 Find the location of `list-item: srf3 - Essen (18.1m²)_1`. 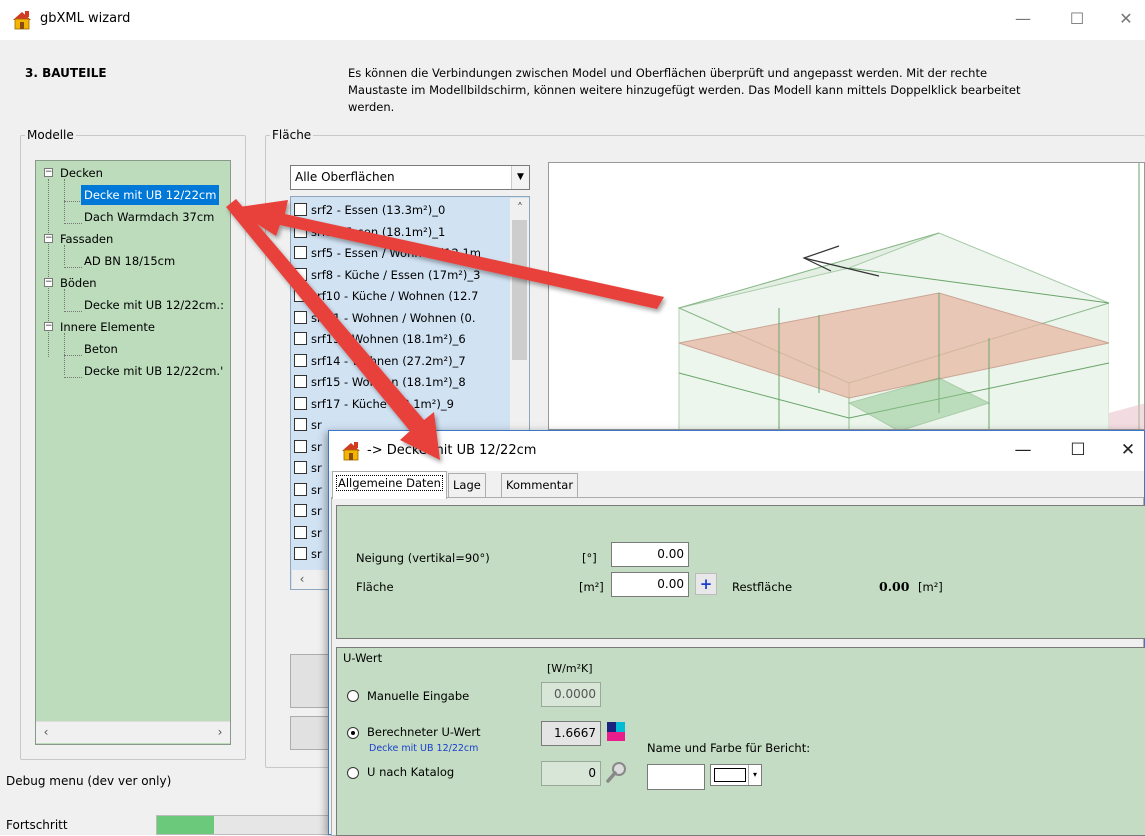

list-item: srf3 - Essen (18.1m²)_1 is located at coordinates (369, 232).